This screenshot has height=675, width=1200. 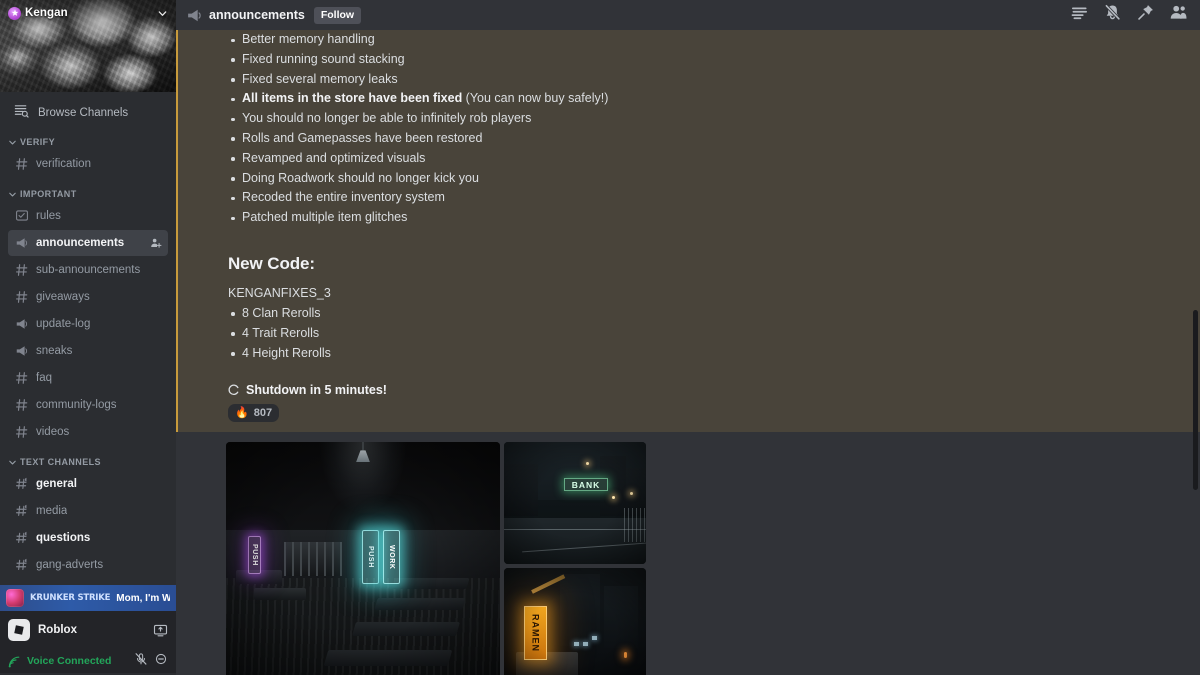 I want to click on mic-muted-icon, so click(x=141, y=661).